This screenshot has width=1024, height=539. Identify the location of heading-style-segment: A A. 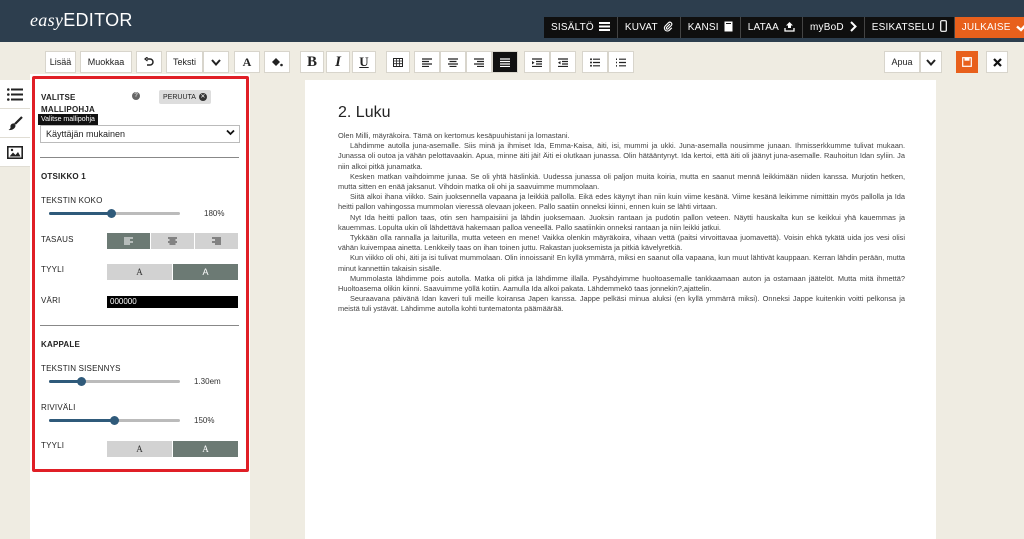
(172, 272).